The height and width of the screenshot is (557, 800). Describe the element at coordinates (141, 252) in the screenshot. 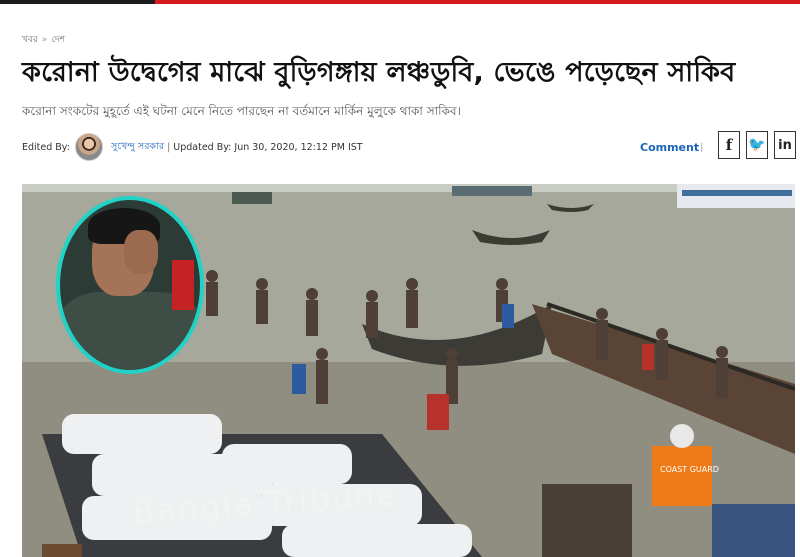

I see `inset-hand` at that location.